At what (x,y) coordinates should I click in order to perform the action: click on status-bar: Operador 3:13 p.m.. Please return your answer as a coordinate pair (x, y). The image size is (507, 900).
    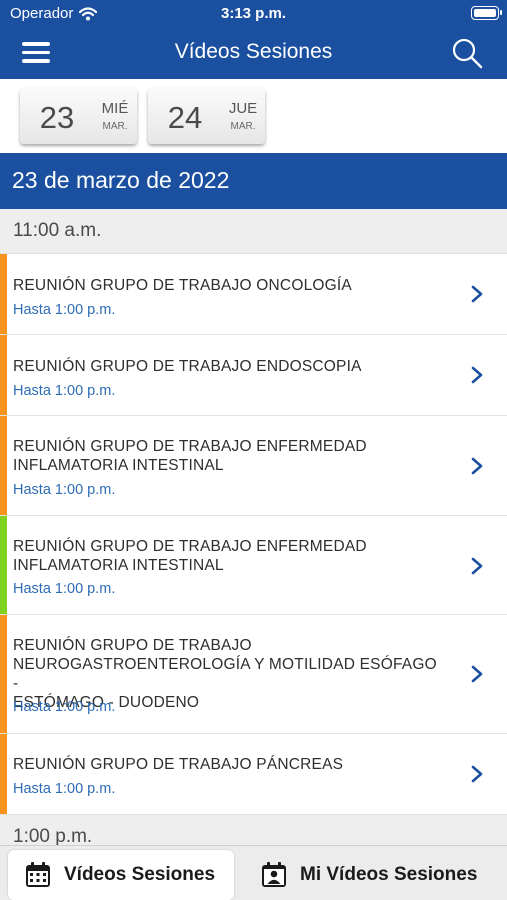
    Looking at the image, I should click on (253, 14).